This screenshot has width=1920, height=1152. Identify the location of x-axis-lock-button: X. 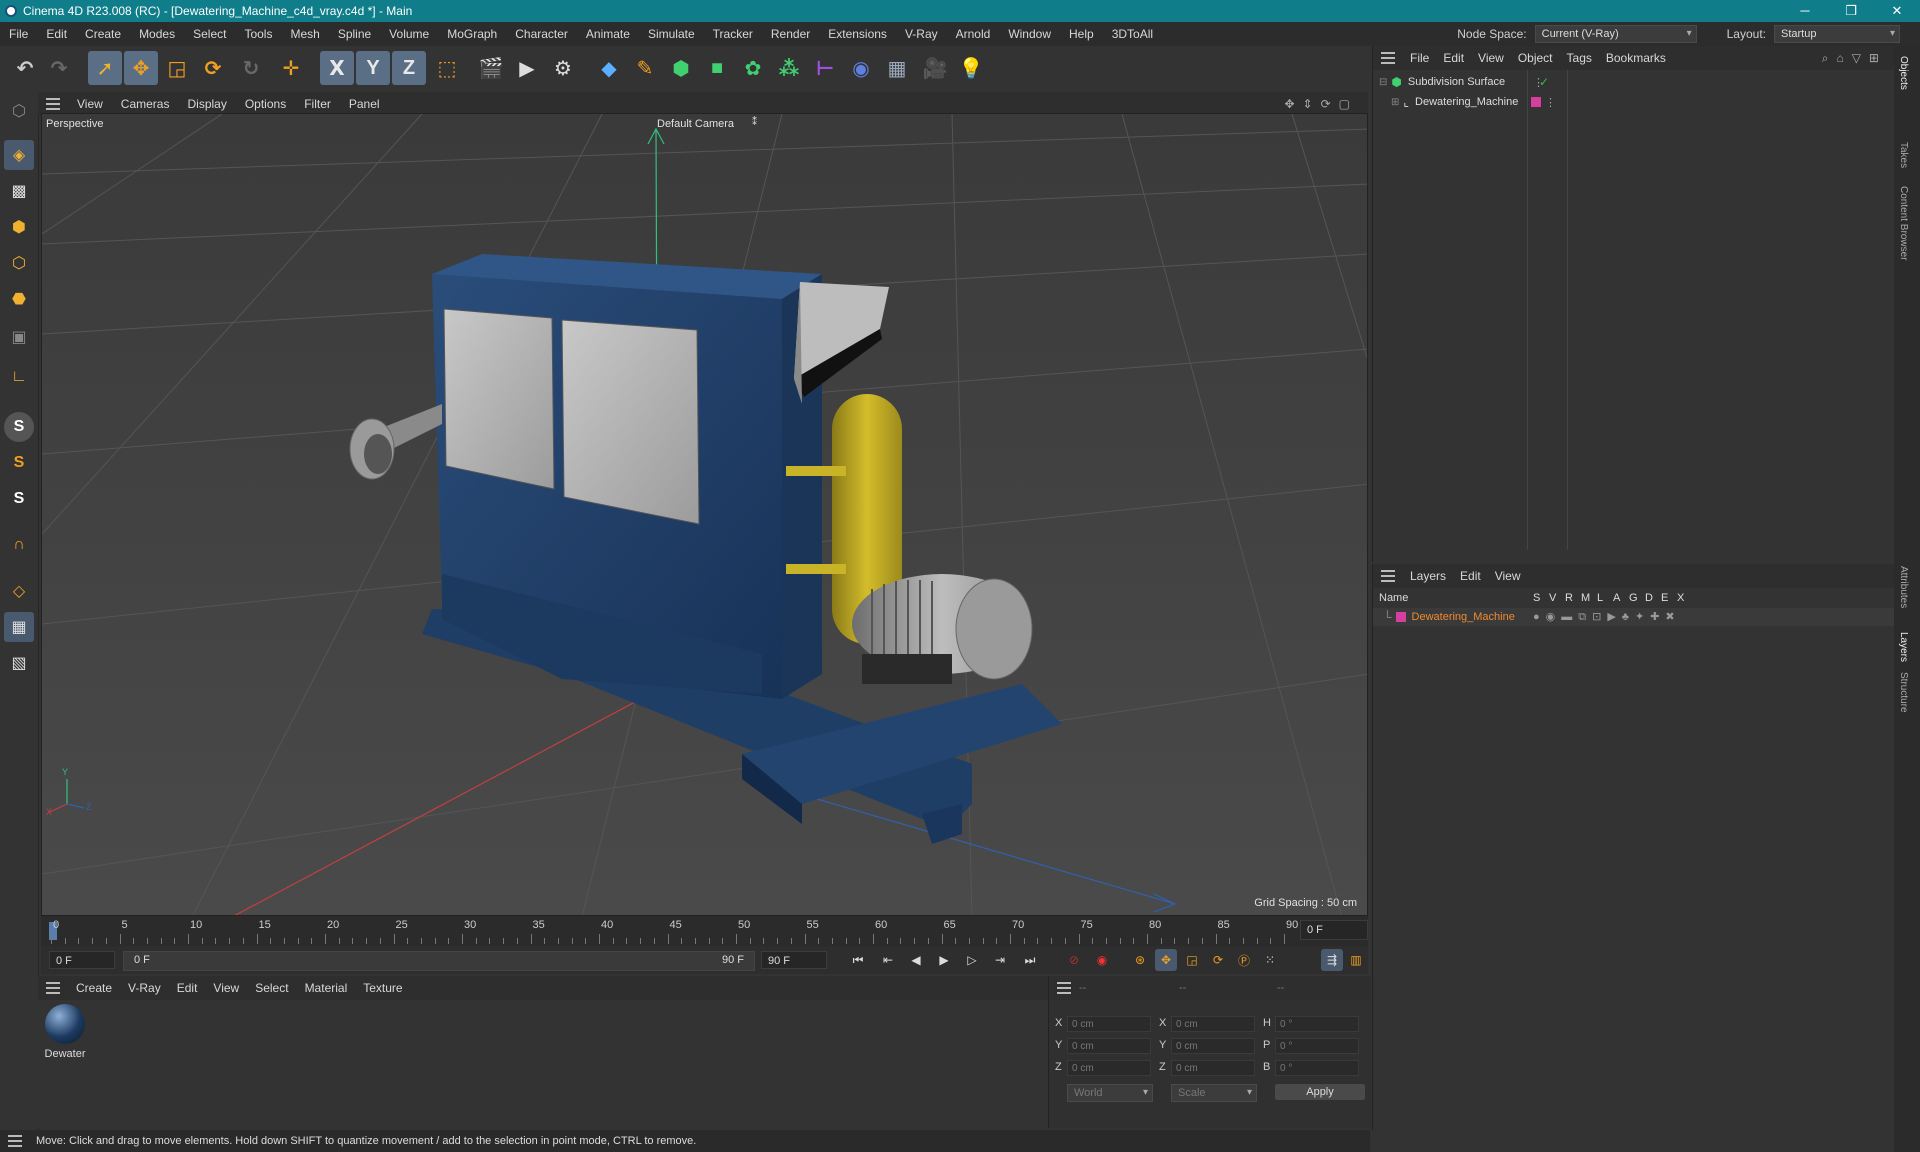
(337, 68).